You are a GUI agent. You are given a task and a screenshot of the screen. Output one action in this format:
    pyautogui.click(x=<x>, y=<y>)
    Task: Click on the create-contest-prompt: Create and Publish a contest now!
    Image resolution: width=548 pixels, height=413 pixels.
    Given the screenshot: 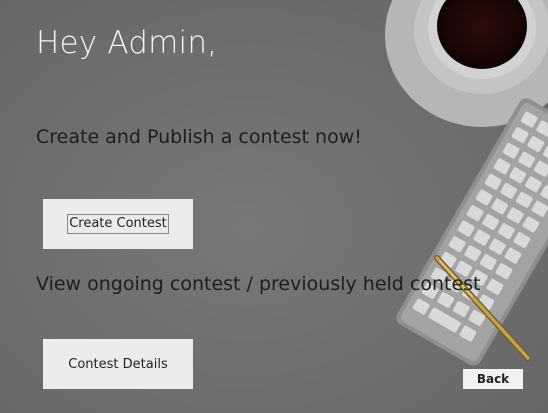 What is the action you would take?
    pyautogui.click(x=199, y=137)
    